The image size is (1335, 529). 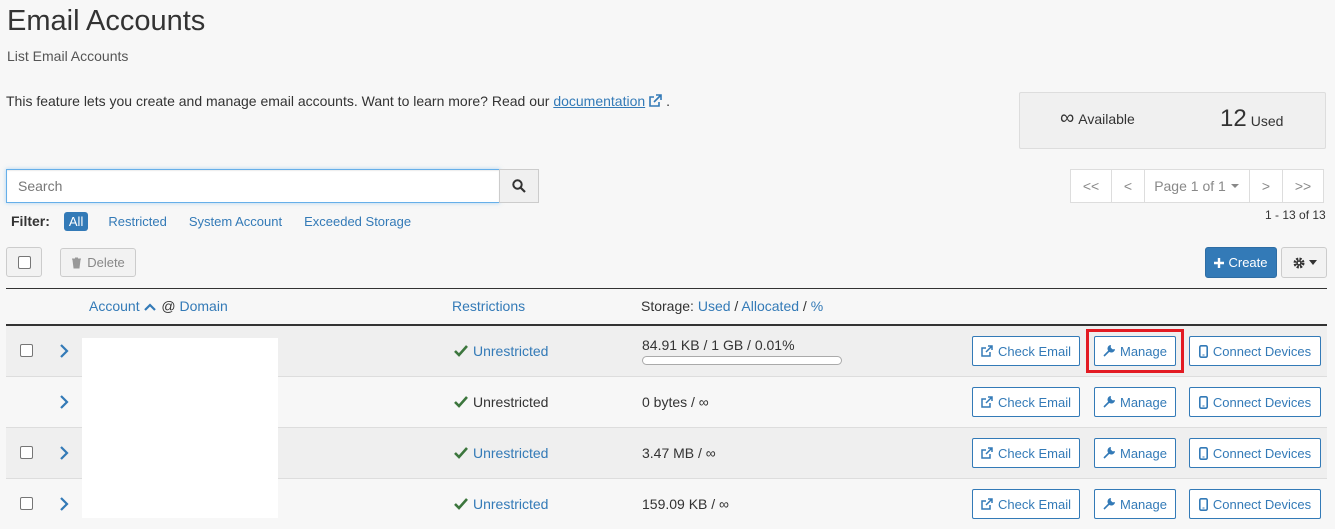 What do you see at coordinates (1219, 262) in the screenshot?
I see `plus-icon` at bounding box center [1219, 262].